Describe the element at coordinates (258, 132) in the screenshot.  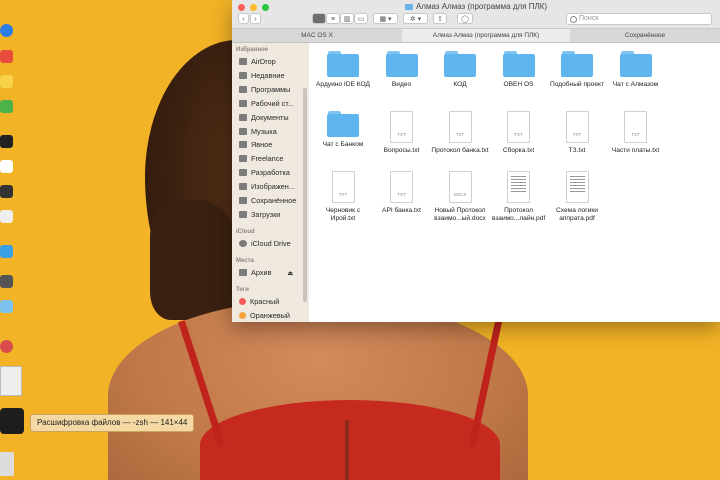
I see `sidebar-item: Музыка` at that location.